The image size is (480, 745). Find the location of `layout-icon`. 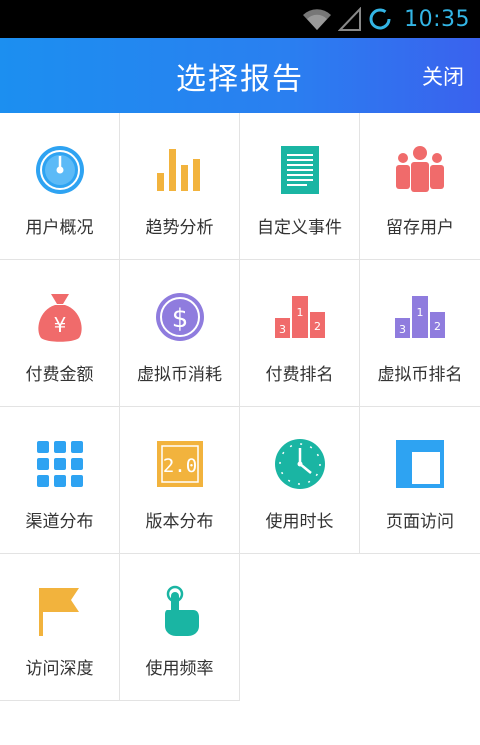

layout-icon is located at coordinates (420, 464).